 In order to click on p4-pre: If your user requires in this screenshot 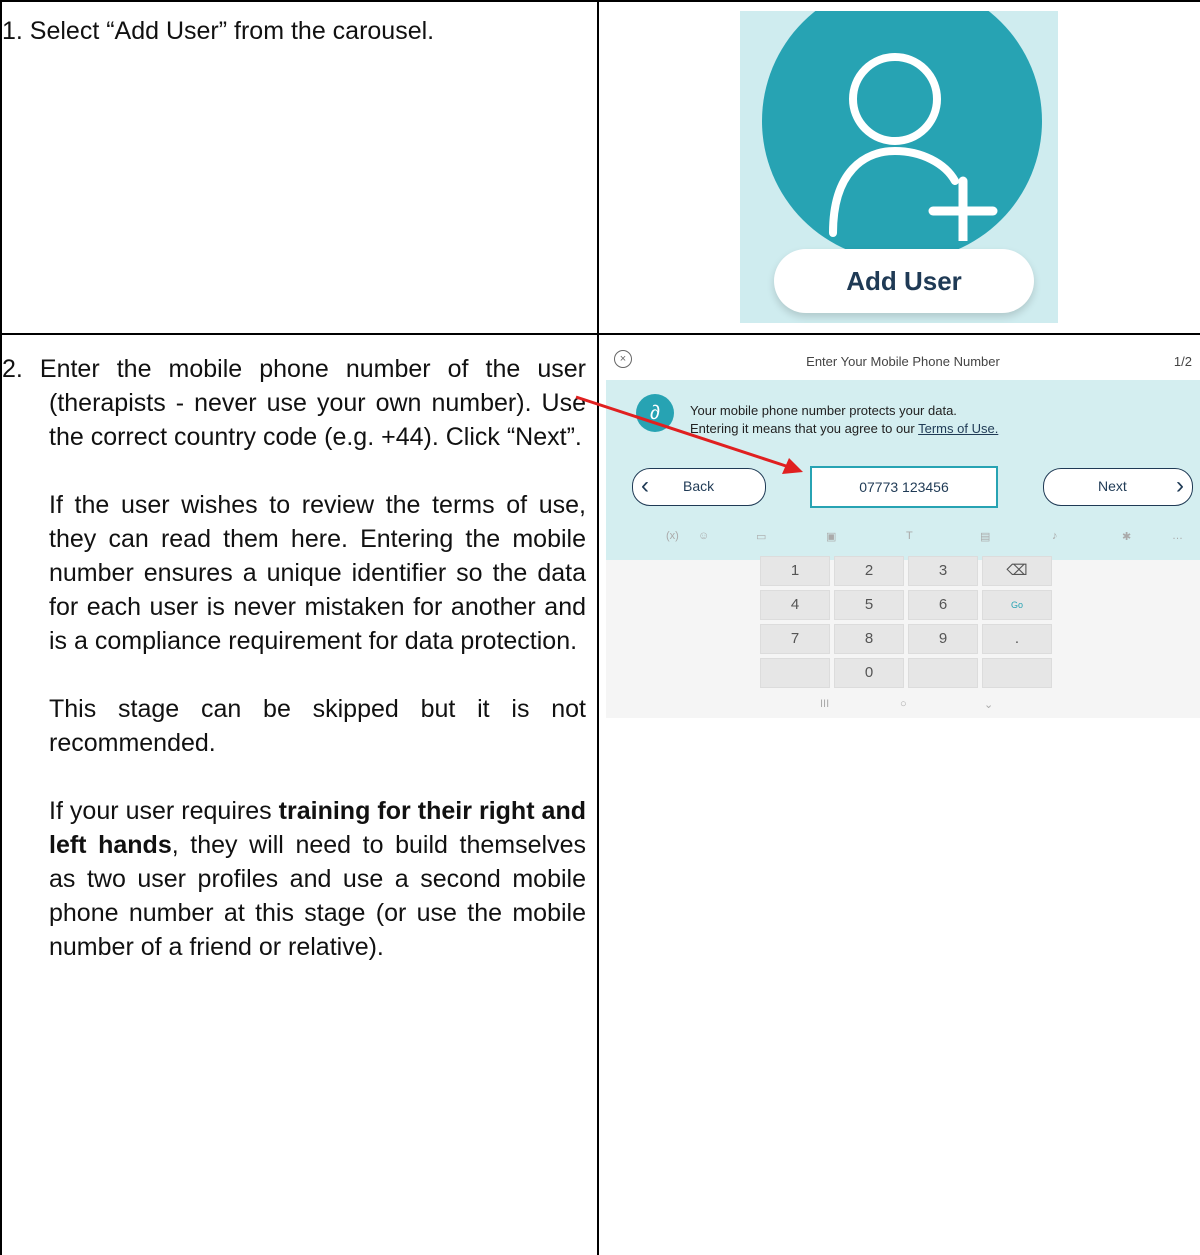, I will do `click(164, 811)`.